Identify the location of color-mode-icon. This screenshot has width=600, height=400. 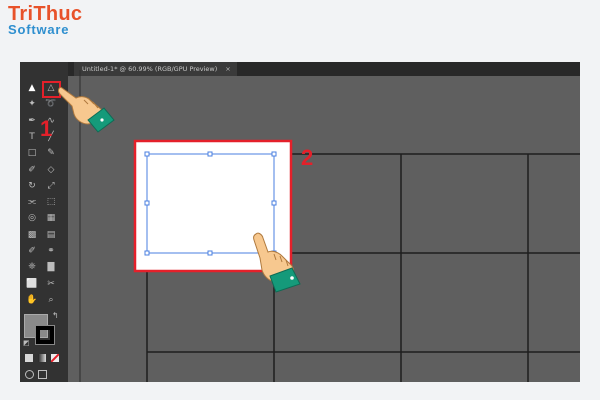
(29, 358).